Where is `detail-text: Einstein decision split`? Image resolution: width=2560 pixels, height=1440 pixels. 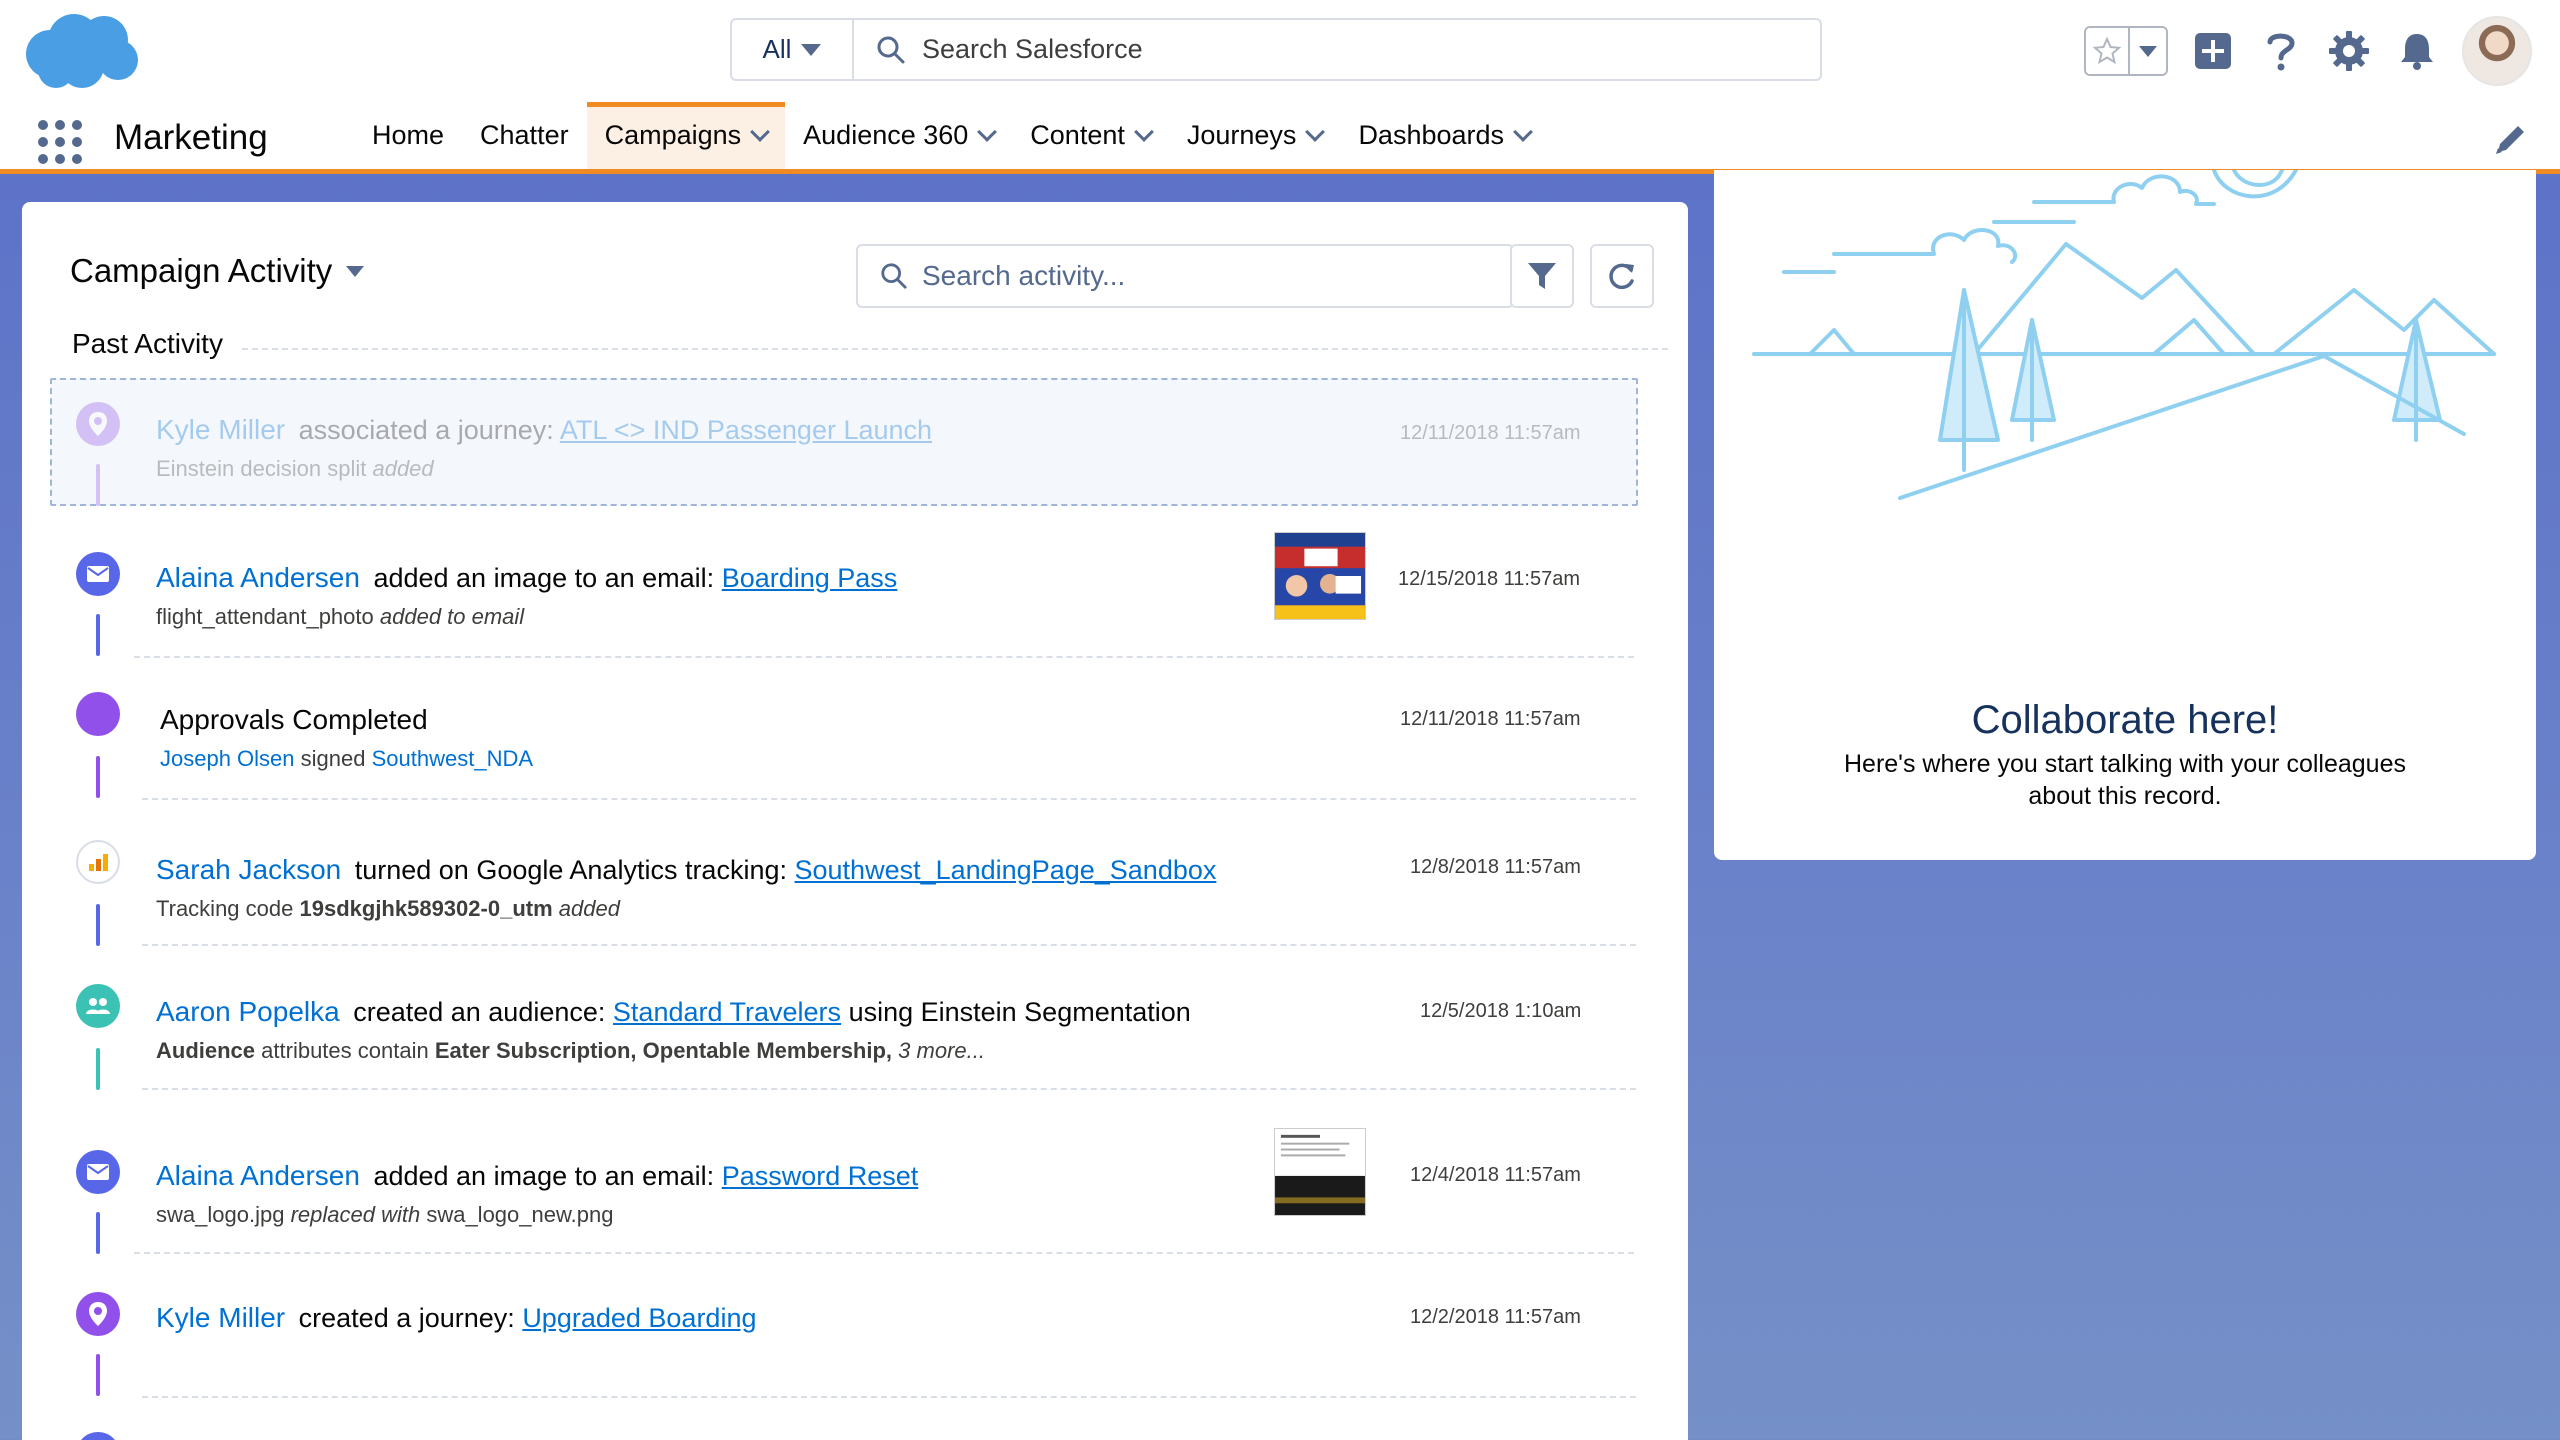
detail-text: Einstein decision split is located at coordinates (261, 468).